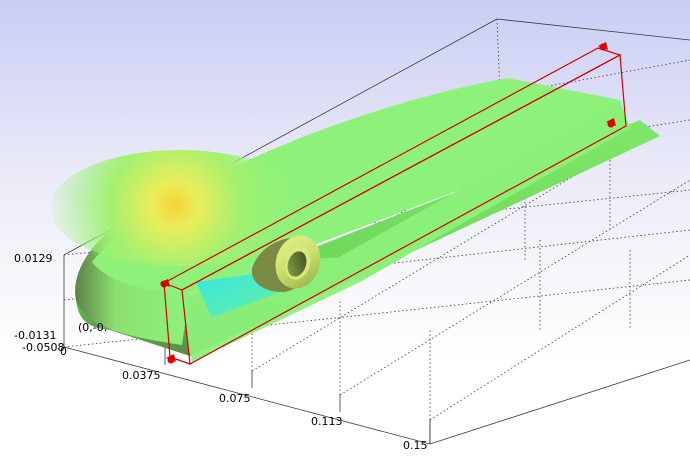  Describe the element at coordinates (43, 347) in the screenshot. I see `y-tick-min: -0.0508` at that location.